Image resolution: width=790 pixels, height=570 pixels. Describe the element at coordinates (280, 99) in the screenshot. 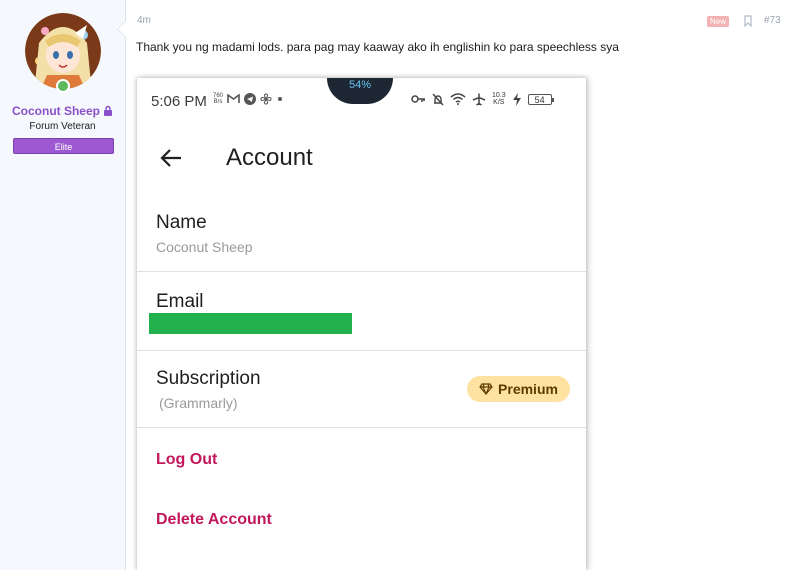

I see `dot-icon` at that location.